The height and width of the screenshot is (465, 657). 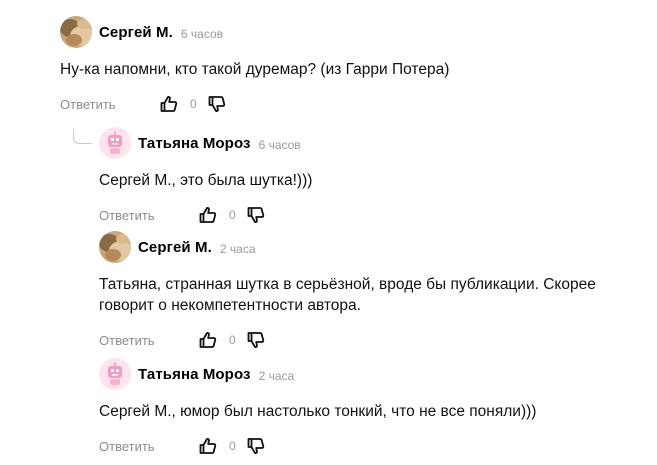 I want to click on comment-header: Сергей М. 2 часа, so click(x=359, y=247).